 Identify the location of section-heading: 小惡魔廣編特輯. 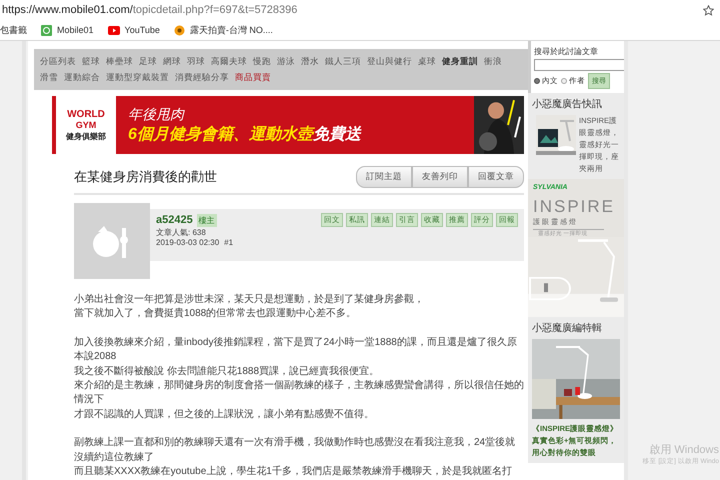
(567, 328).